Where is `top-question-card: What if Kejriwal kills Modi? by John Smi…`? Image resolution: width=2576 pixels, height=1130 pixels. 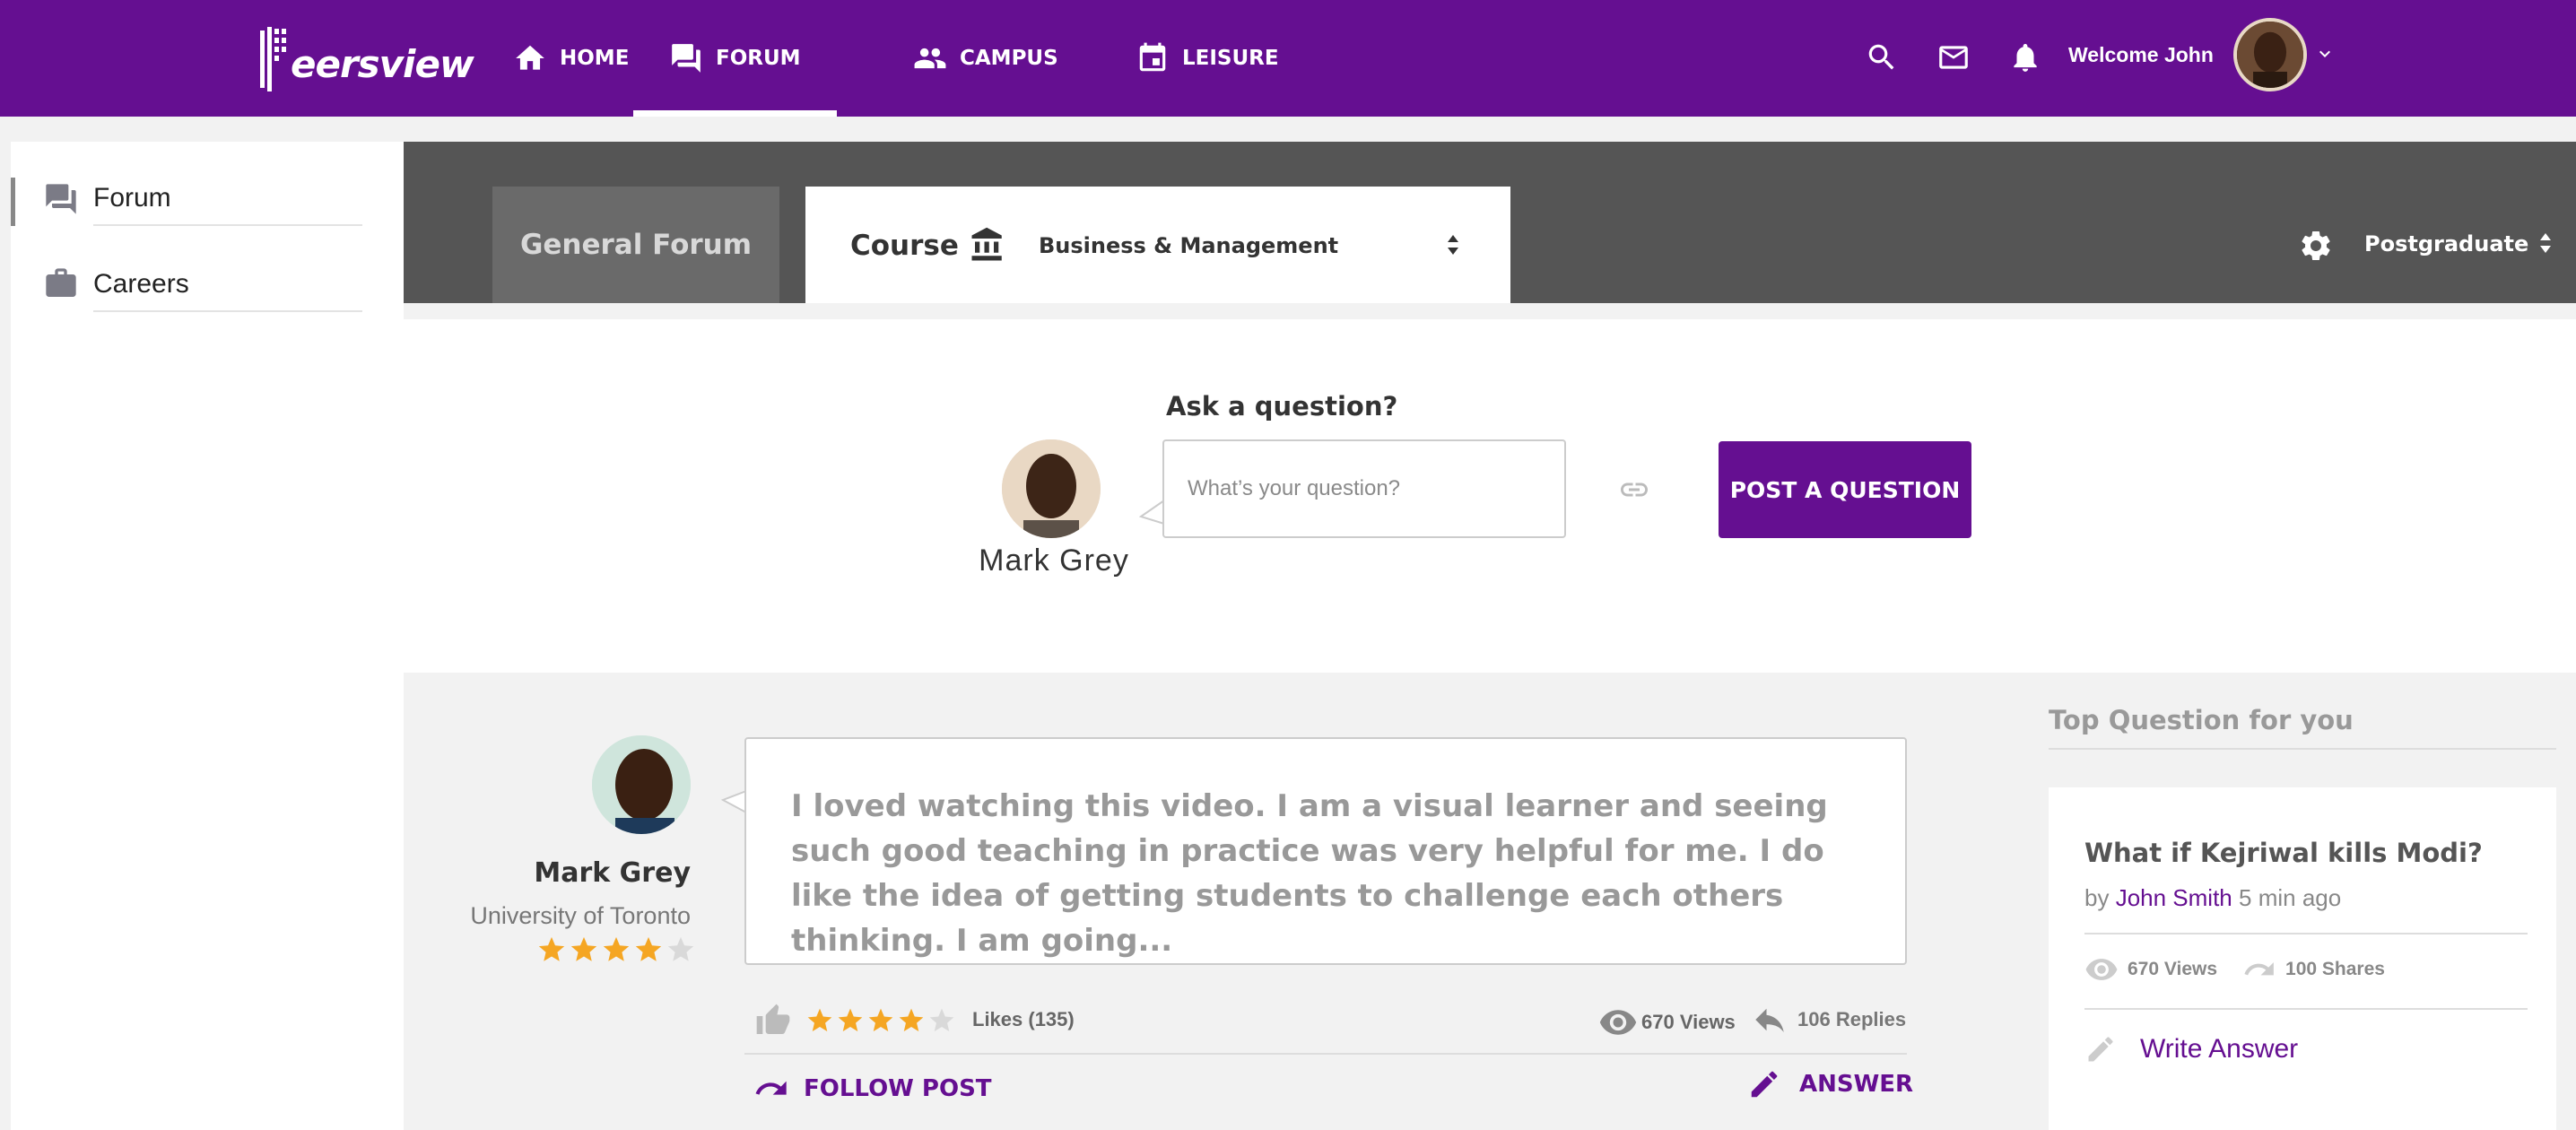 top-question-card: What if Kejriwal kills Modi? by John Smi… is located at coordinates (2302, 958).